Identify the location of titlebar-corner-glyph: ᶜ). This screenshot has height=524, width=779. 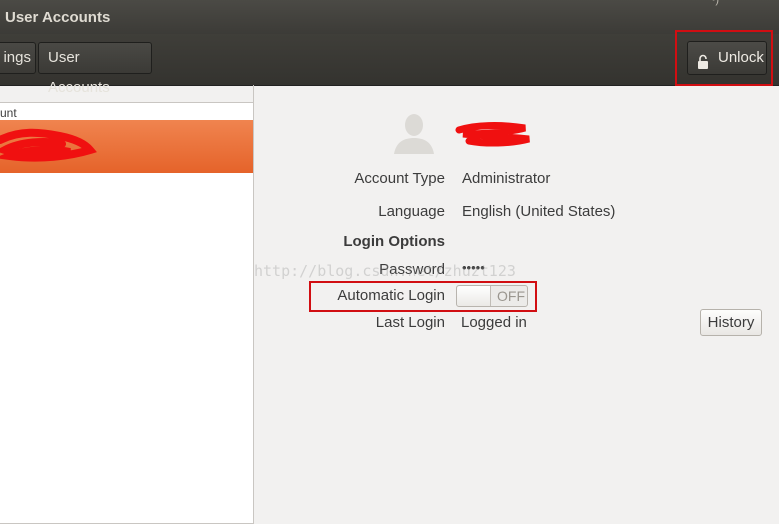
(715, 3).